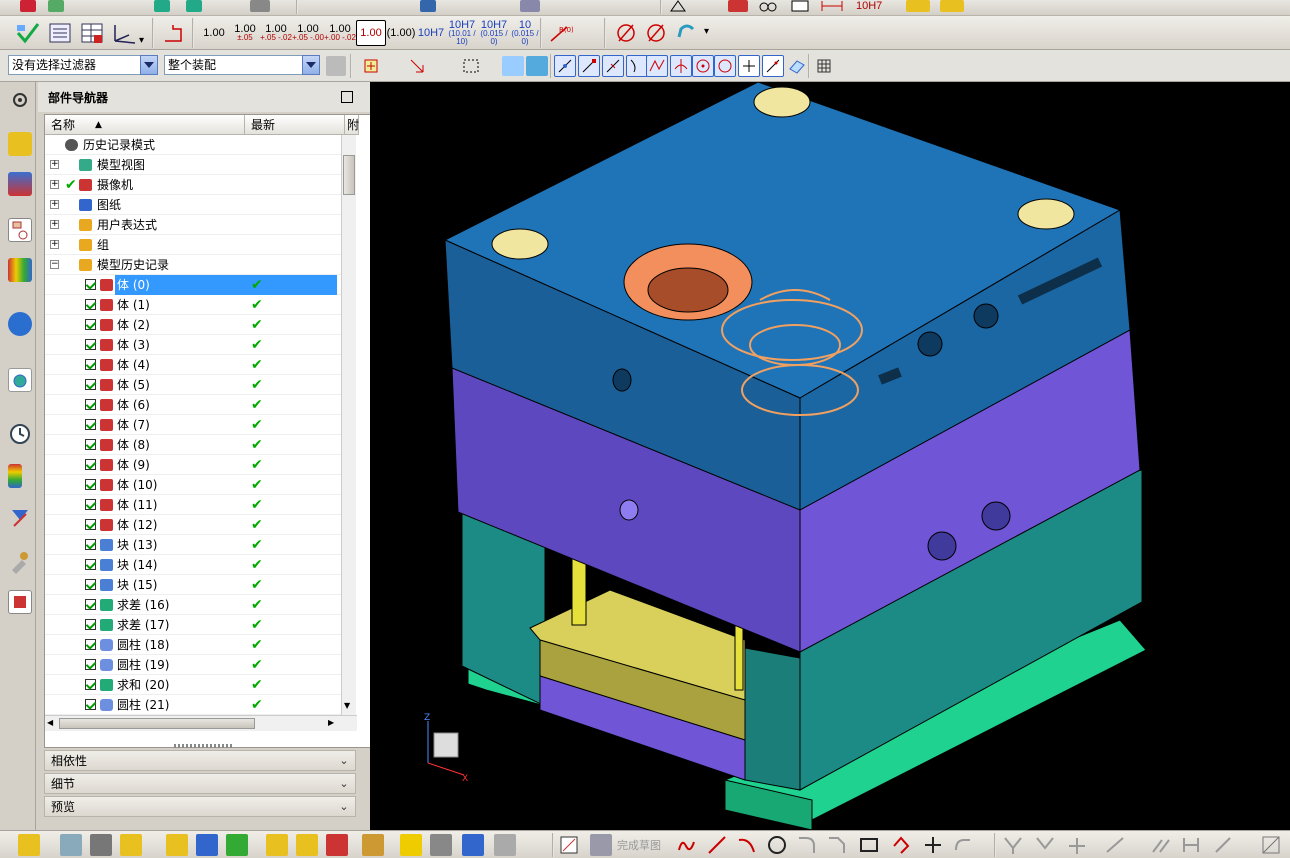 Image resolution: width=1290 pixels, height=858 pixels. What do you see at coordinates (738, 6) in the screenshot?
I see `plus-icon` at bounding box center [738, 6].